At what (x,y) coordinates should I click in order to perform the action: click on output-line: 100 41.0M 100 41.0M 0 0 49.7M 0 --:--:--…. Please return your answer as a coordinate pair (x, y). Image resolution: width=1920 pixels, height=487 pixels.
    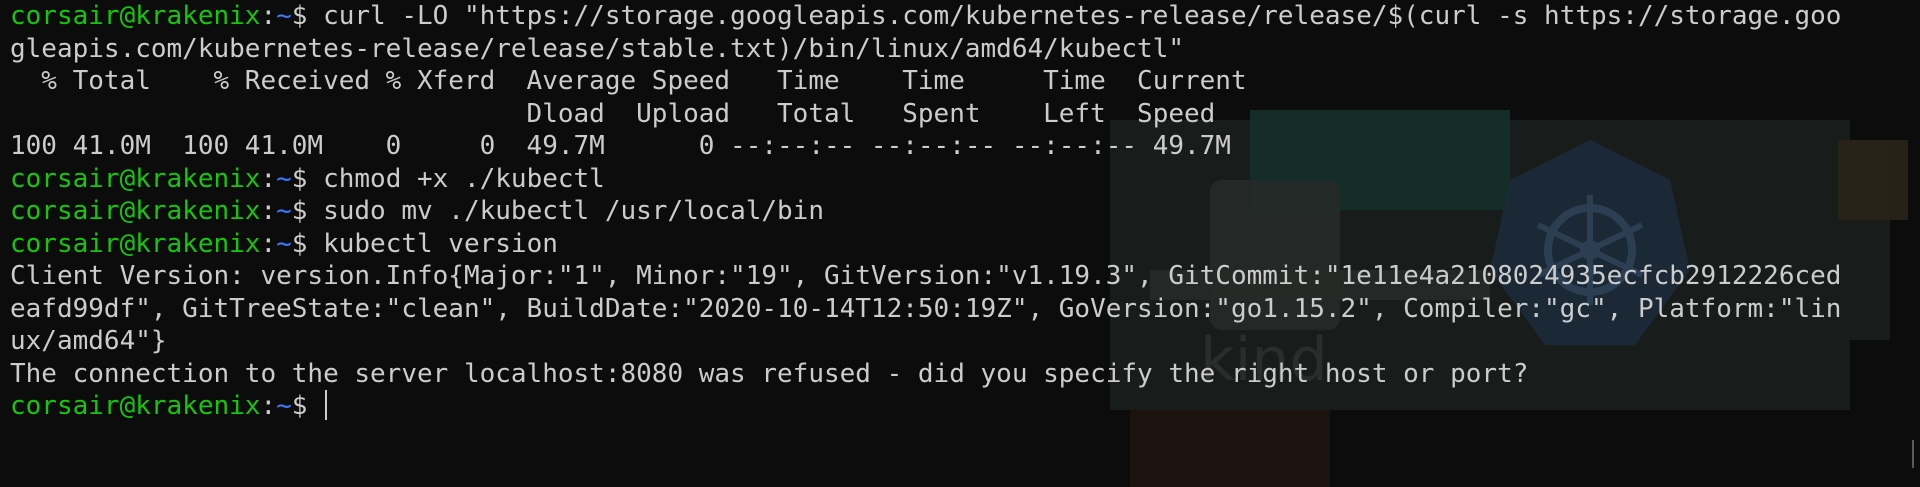
    Looking at the image, I should click on (620, 146).